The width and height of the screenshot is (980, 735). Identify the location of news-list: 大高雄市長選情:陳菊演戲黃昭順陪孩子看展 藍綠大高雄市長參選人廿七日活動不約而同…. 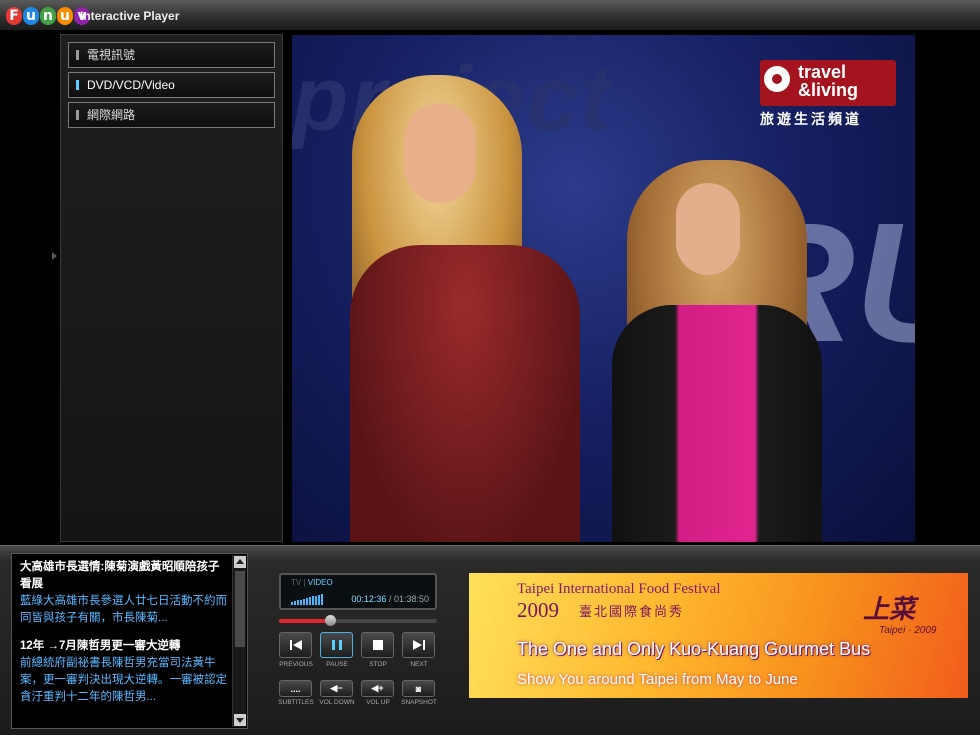
(125, 638).